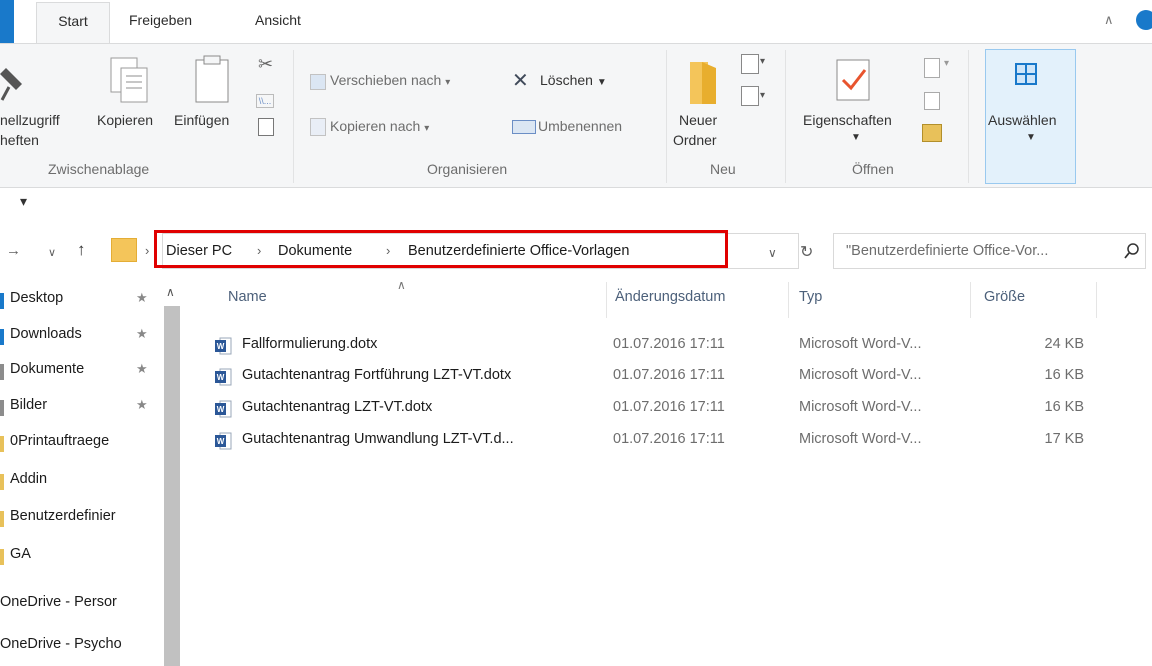 The width and height of the screenshot is (1152, 666). I want to click on delete-icon: ✕, so click(520, 81).